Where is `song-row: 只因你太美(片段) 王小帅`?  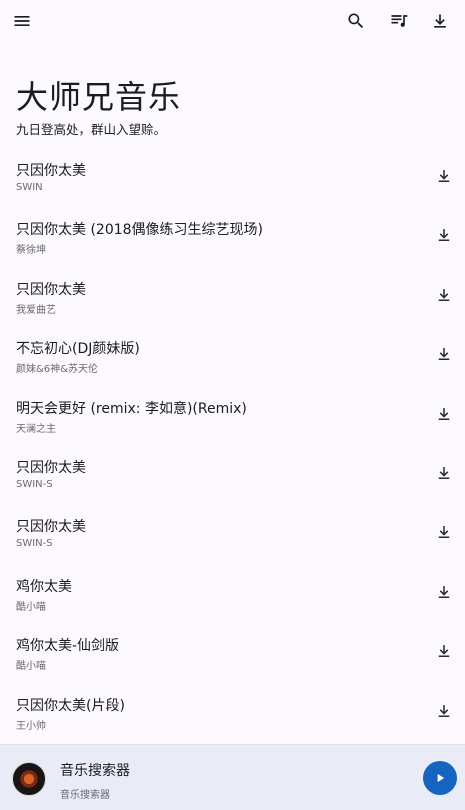
song-row: 只因你太美(片段) 王小帅 is located at coordinates (232, 711).